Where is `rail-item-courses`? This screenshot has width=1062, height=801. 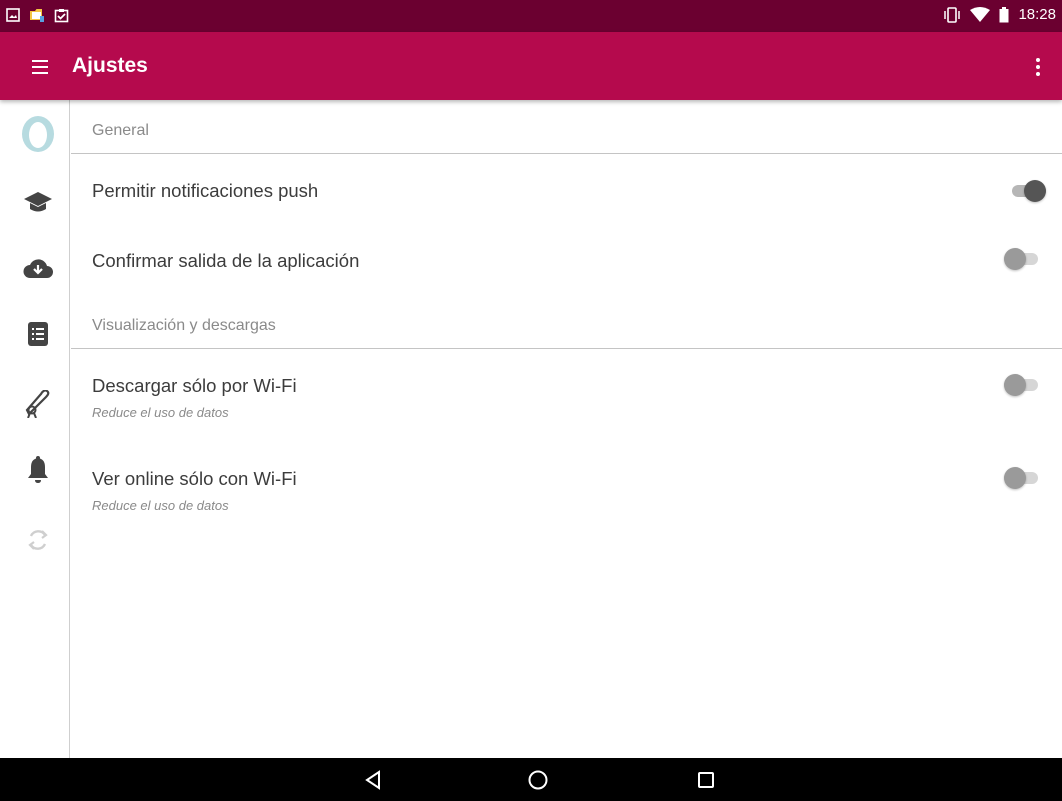 rail-item-courses is located at coordinates (38, 202).